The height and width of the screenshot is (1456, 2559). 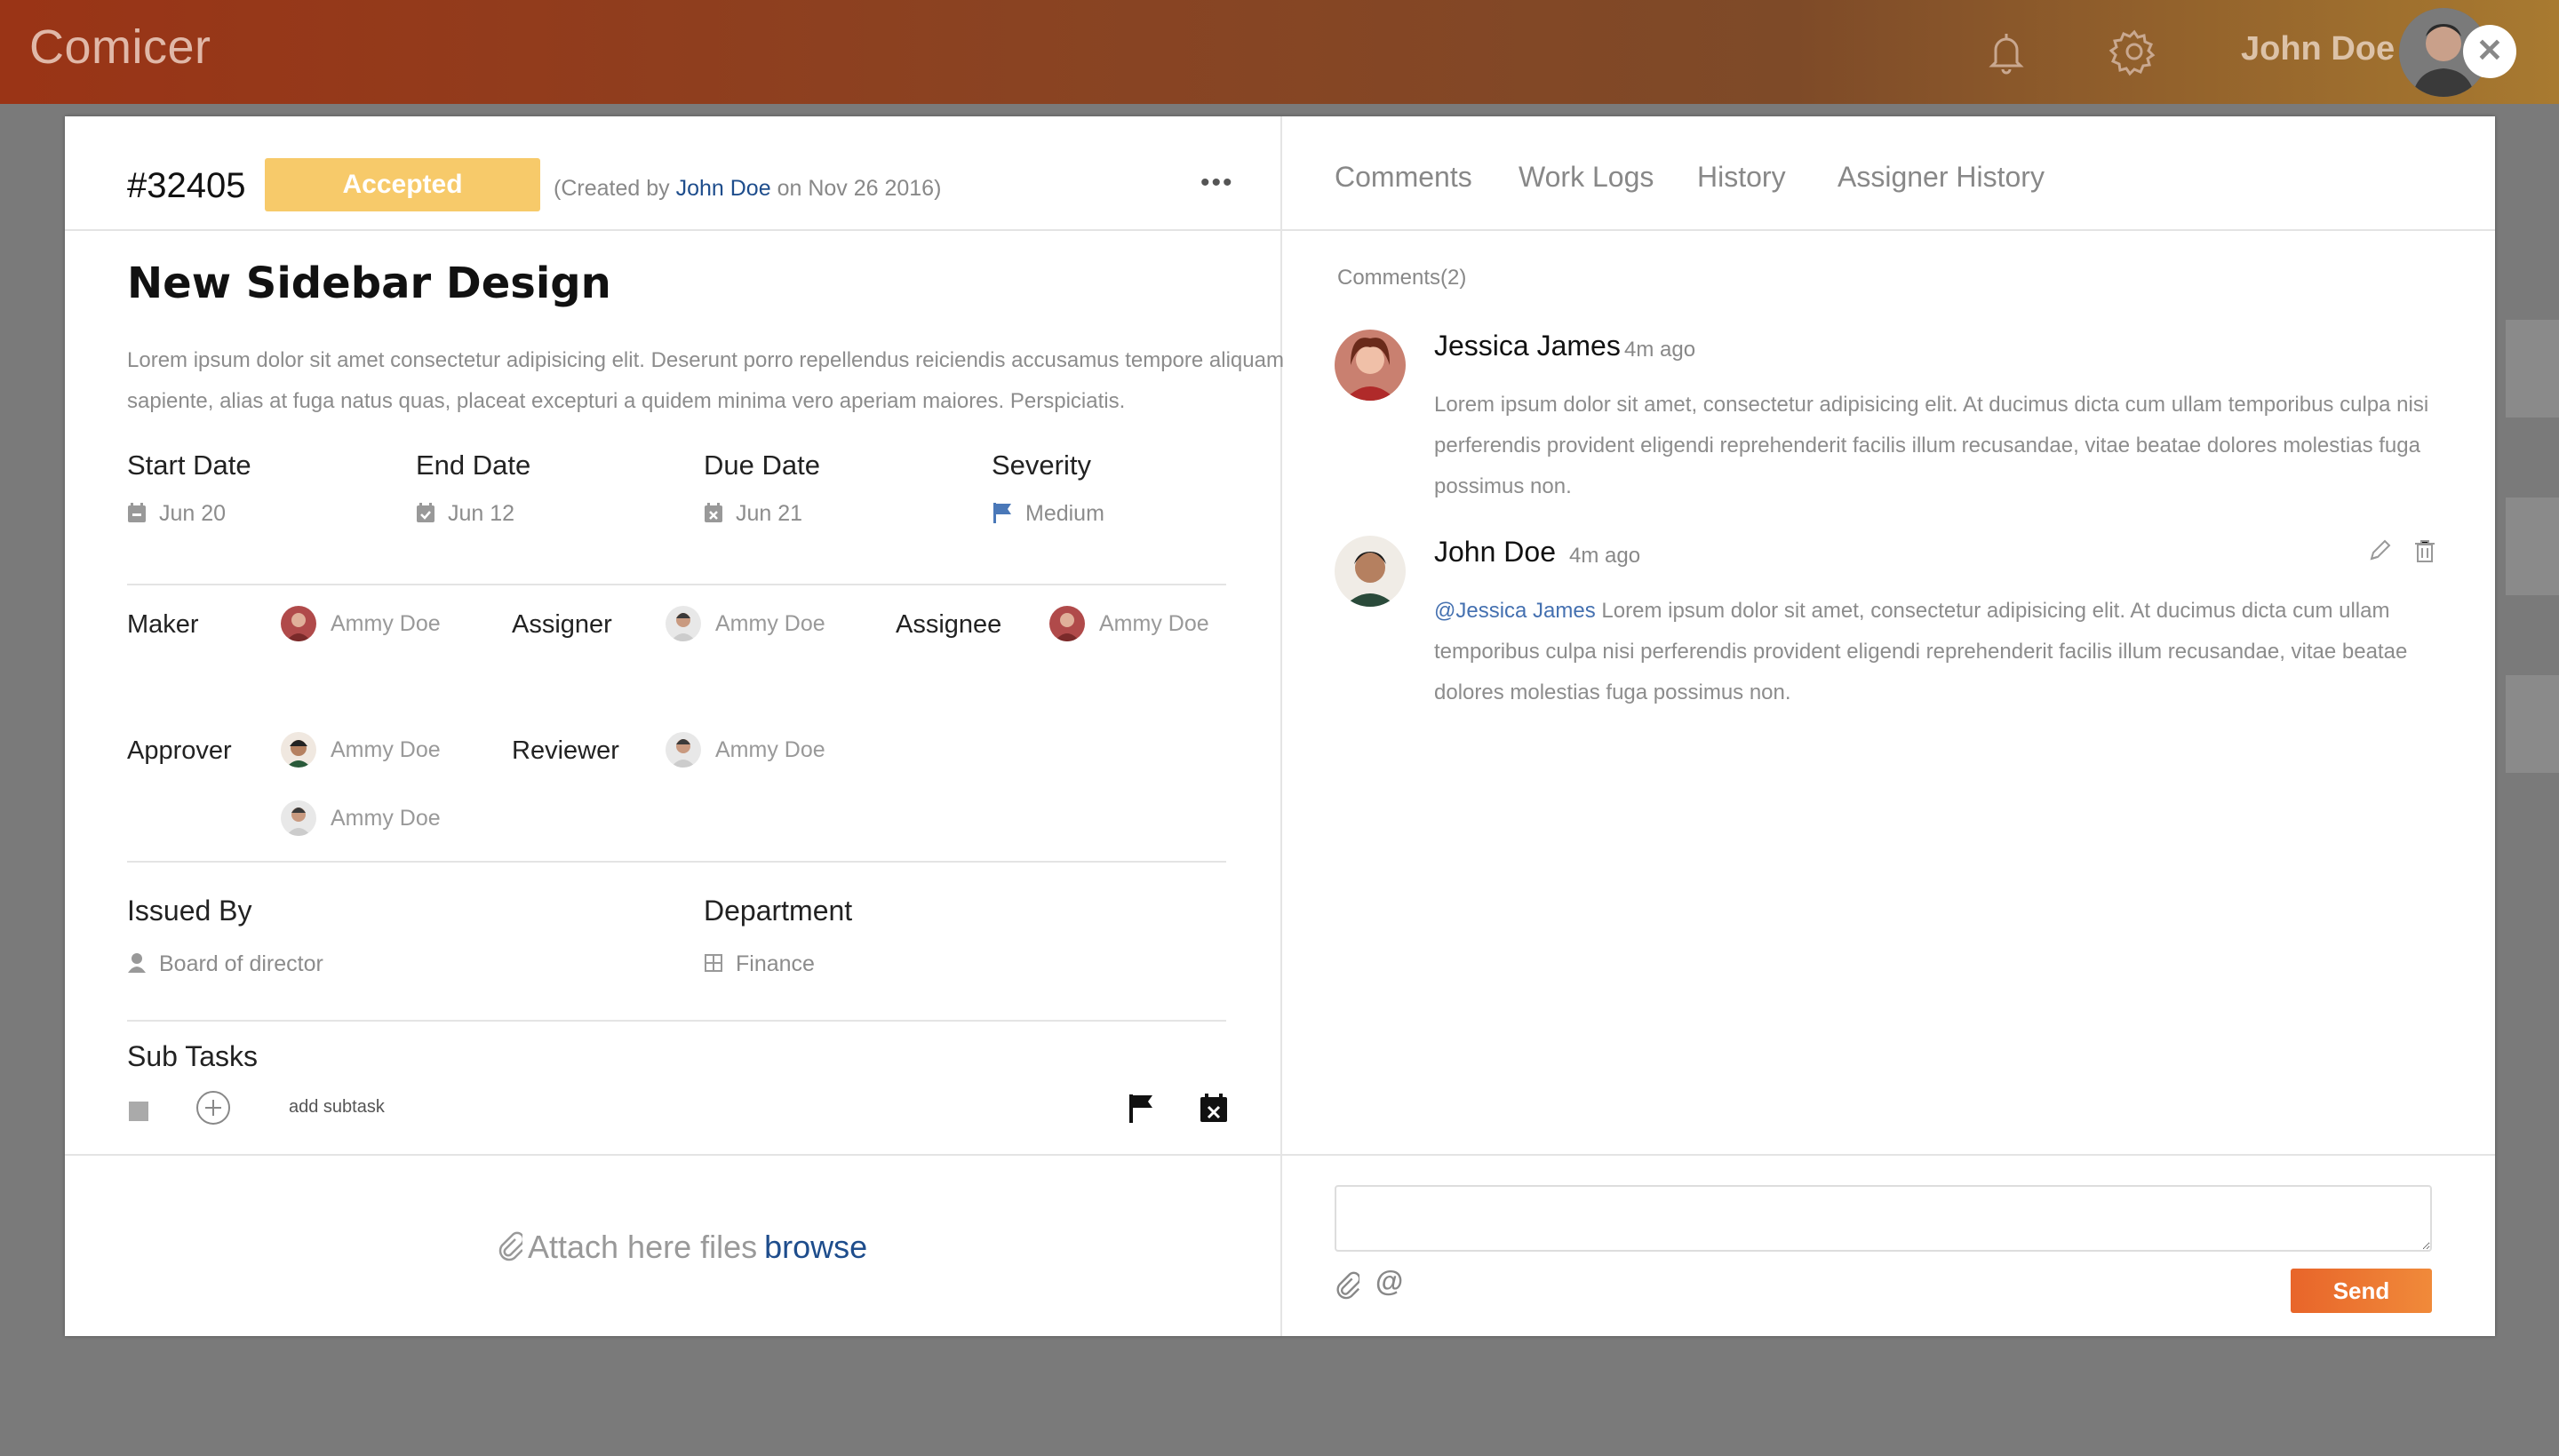 I want to click on ticket-id: #32405, so click(x=186, y=185).